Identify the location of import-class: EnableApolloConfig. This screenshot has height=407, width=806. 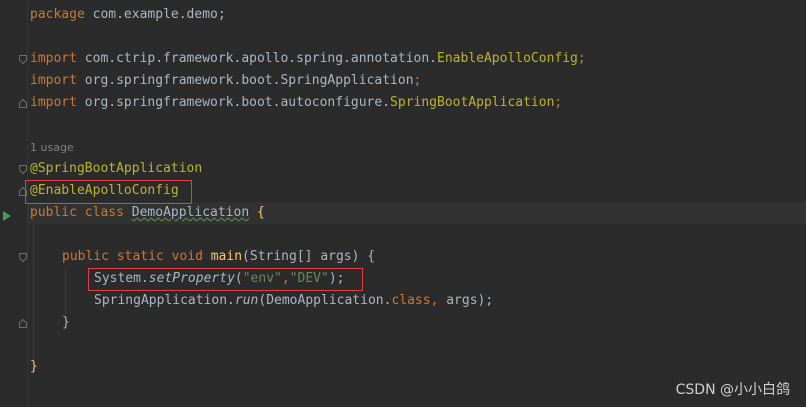
(507, 58).